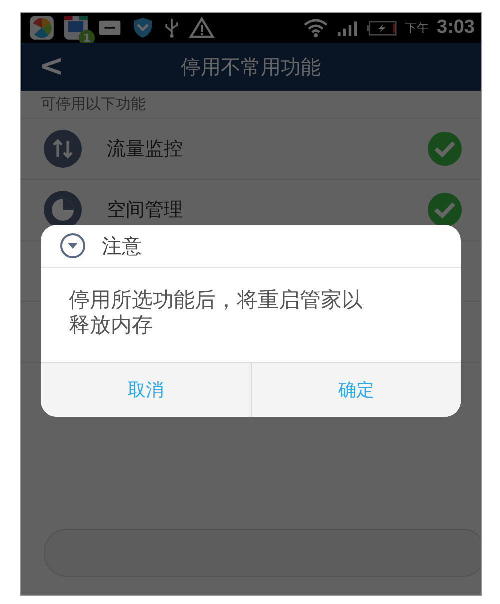 Image resolution: width=500 pixels, height=604 pixels. I want to click on usb-icon, so click(172, 28).